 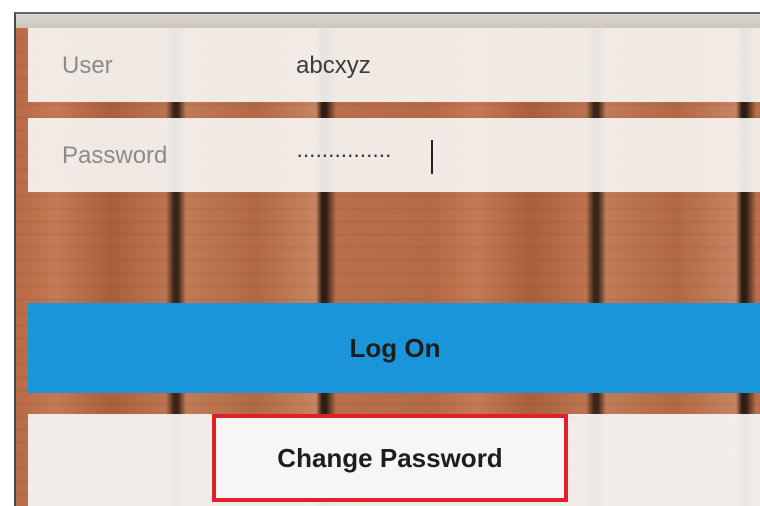 I want to click on user-field: User abcxyz, so click(x=394, y=65).